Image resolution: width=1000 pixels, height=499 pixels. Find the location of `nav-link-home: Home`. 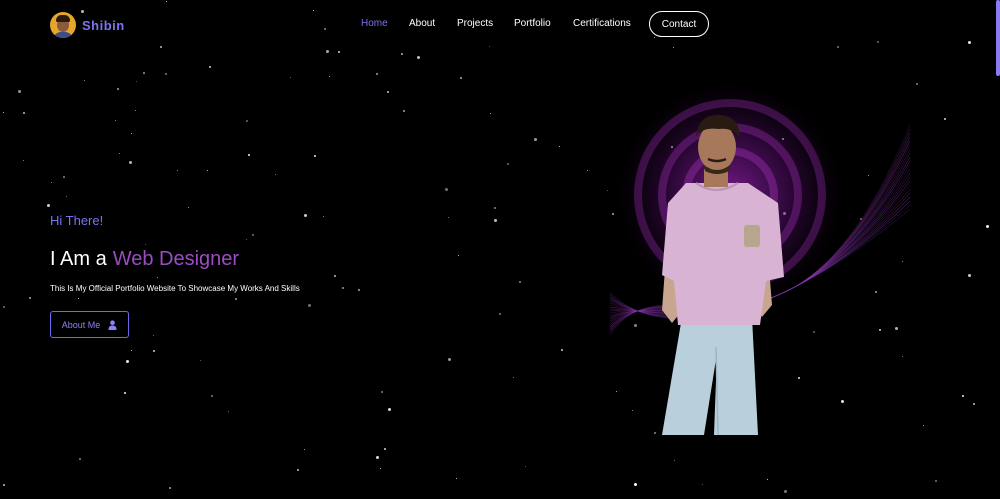

nav-link-home: Home is located at coordinates (385, 23).